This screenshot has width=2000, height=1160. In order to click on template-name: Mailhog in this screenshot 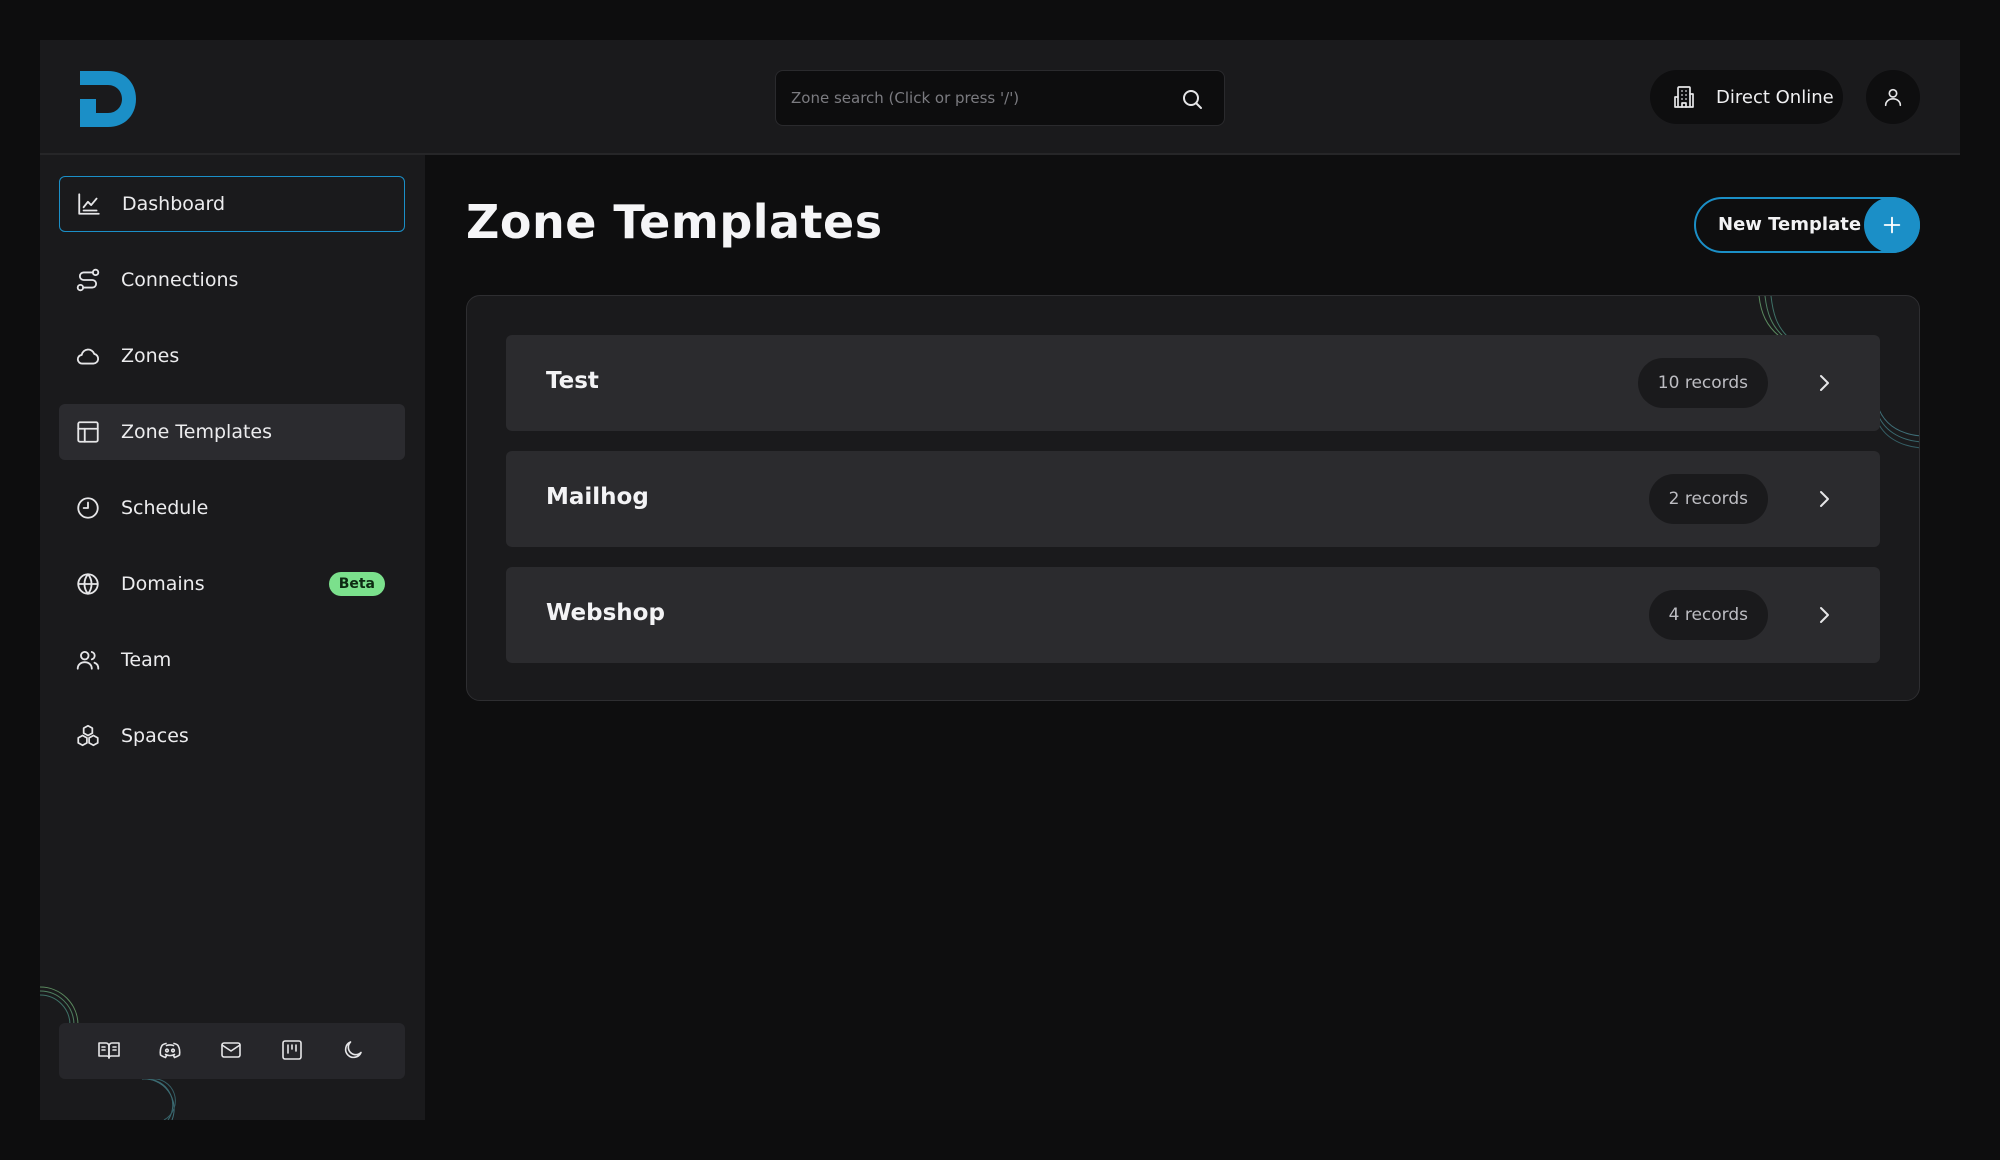, I will do `click(597, 497)`.